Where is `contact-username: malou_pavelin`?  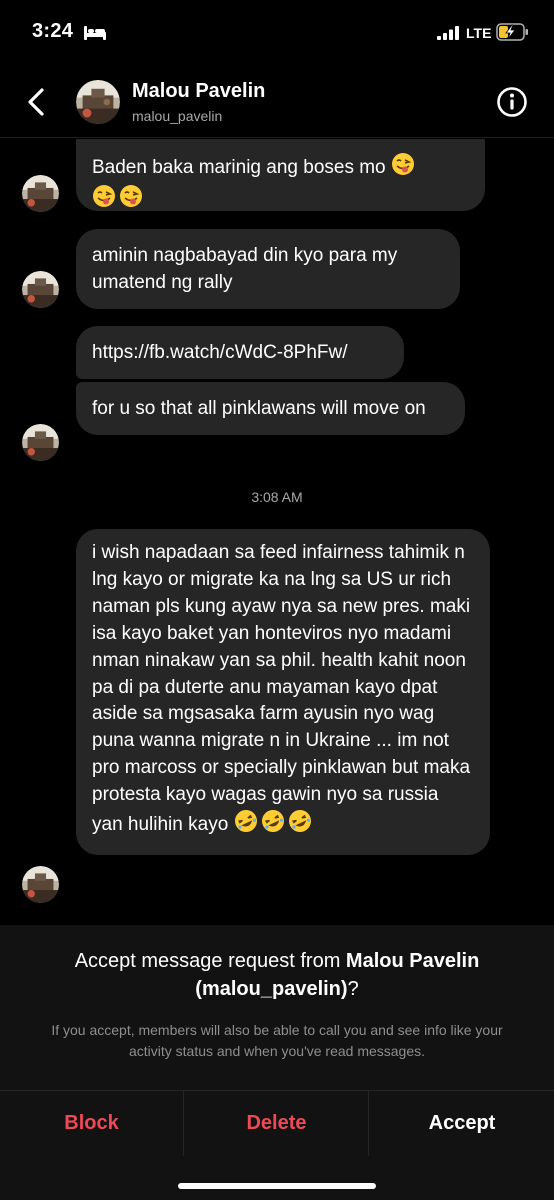 contact-username: malou_pavelin is located at coordinates (177, 116).